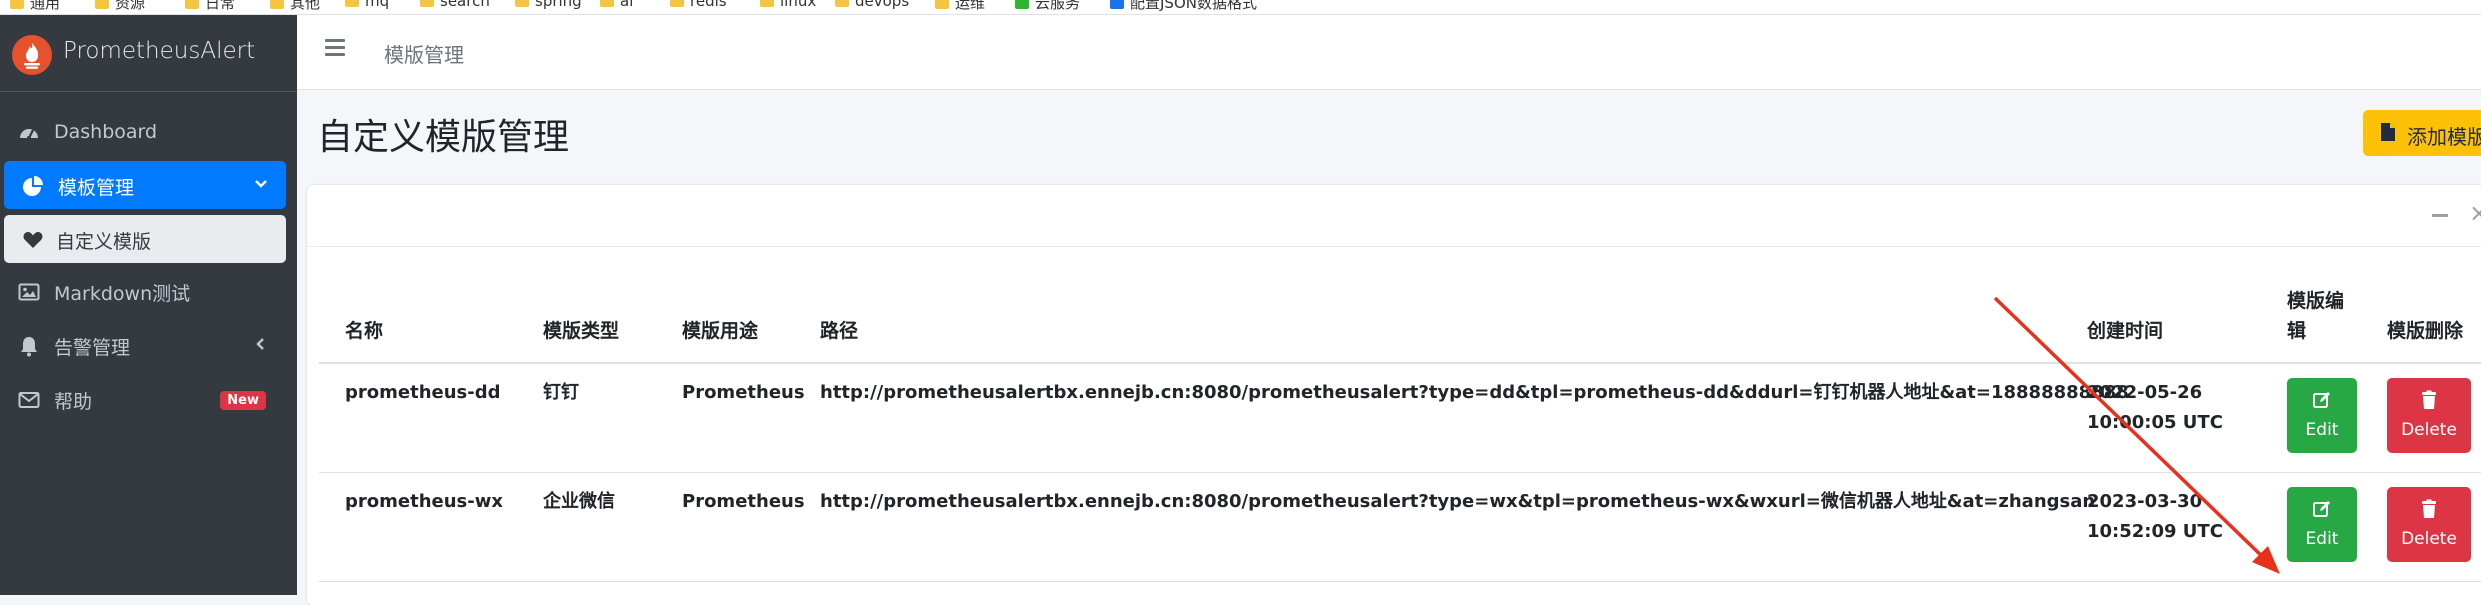 The height and width of the screenshot is (605, 2481). I want to click on column-header-type: 模版类型, so click(581, 331).